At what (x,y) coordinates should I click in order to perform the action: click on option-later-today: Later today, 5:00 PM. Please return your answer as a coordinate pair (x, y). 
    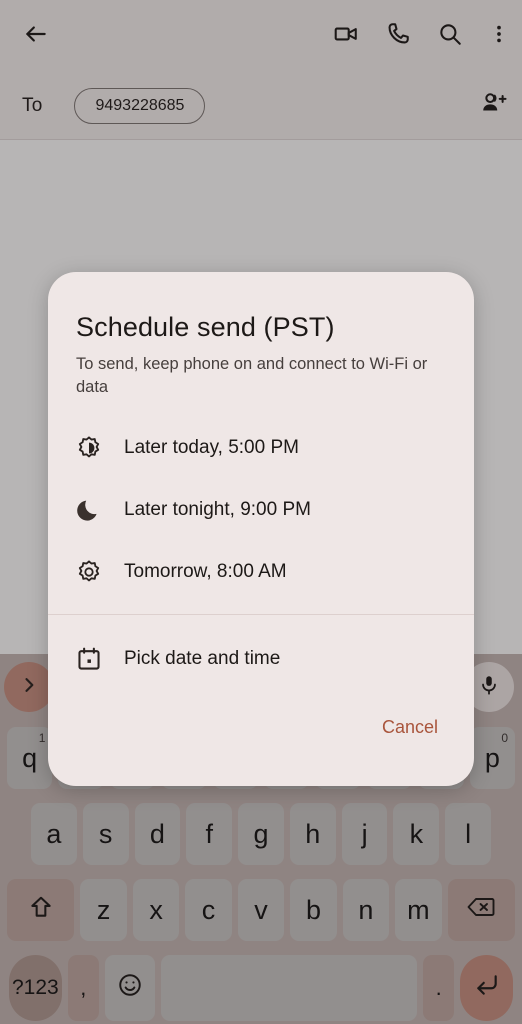
    Looking at the image, I should click on (261, 448).